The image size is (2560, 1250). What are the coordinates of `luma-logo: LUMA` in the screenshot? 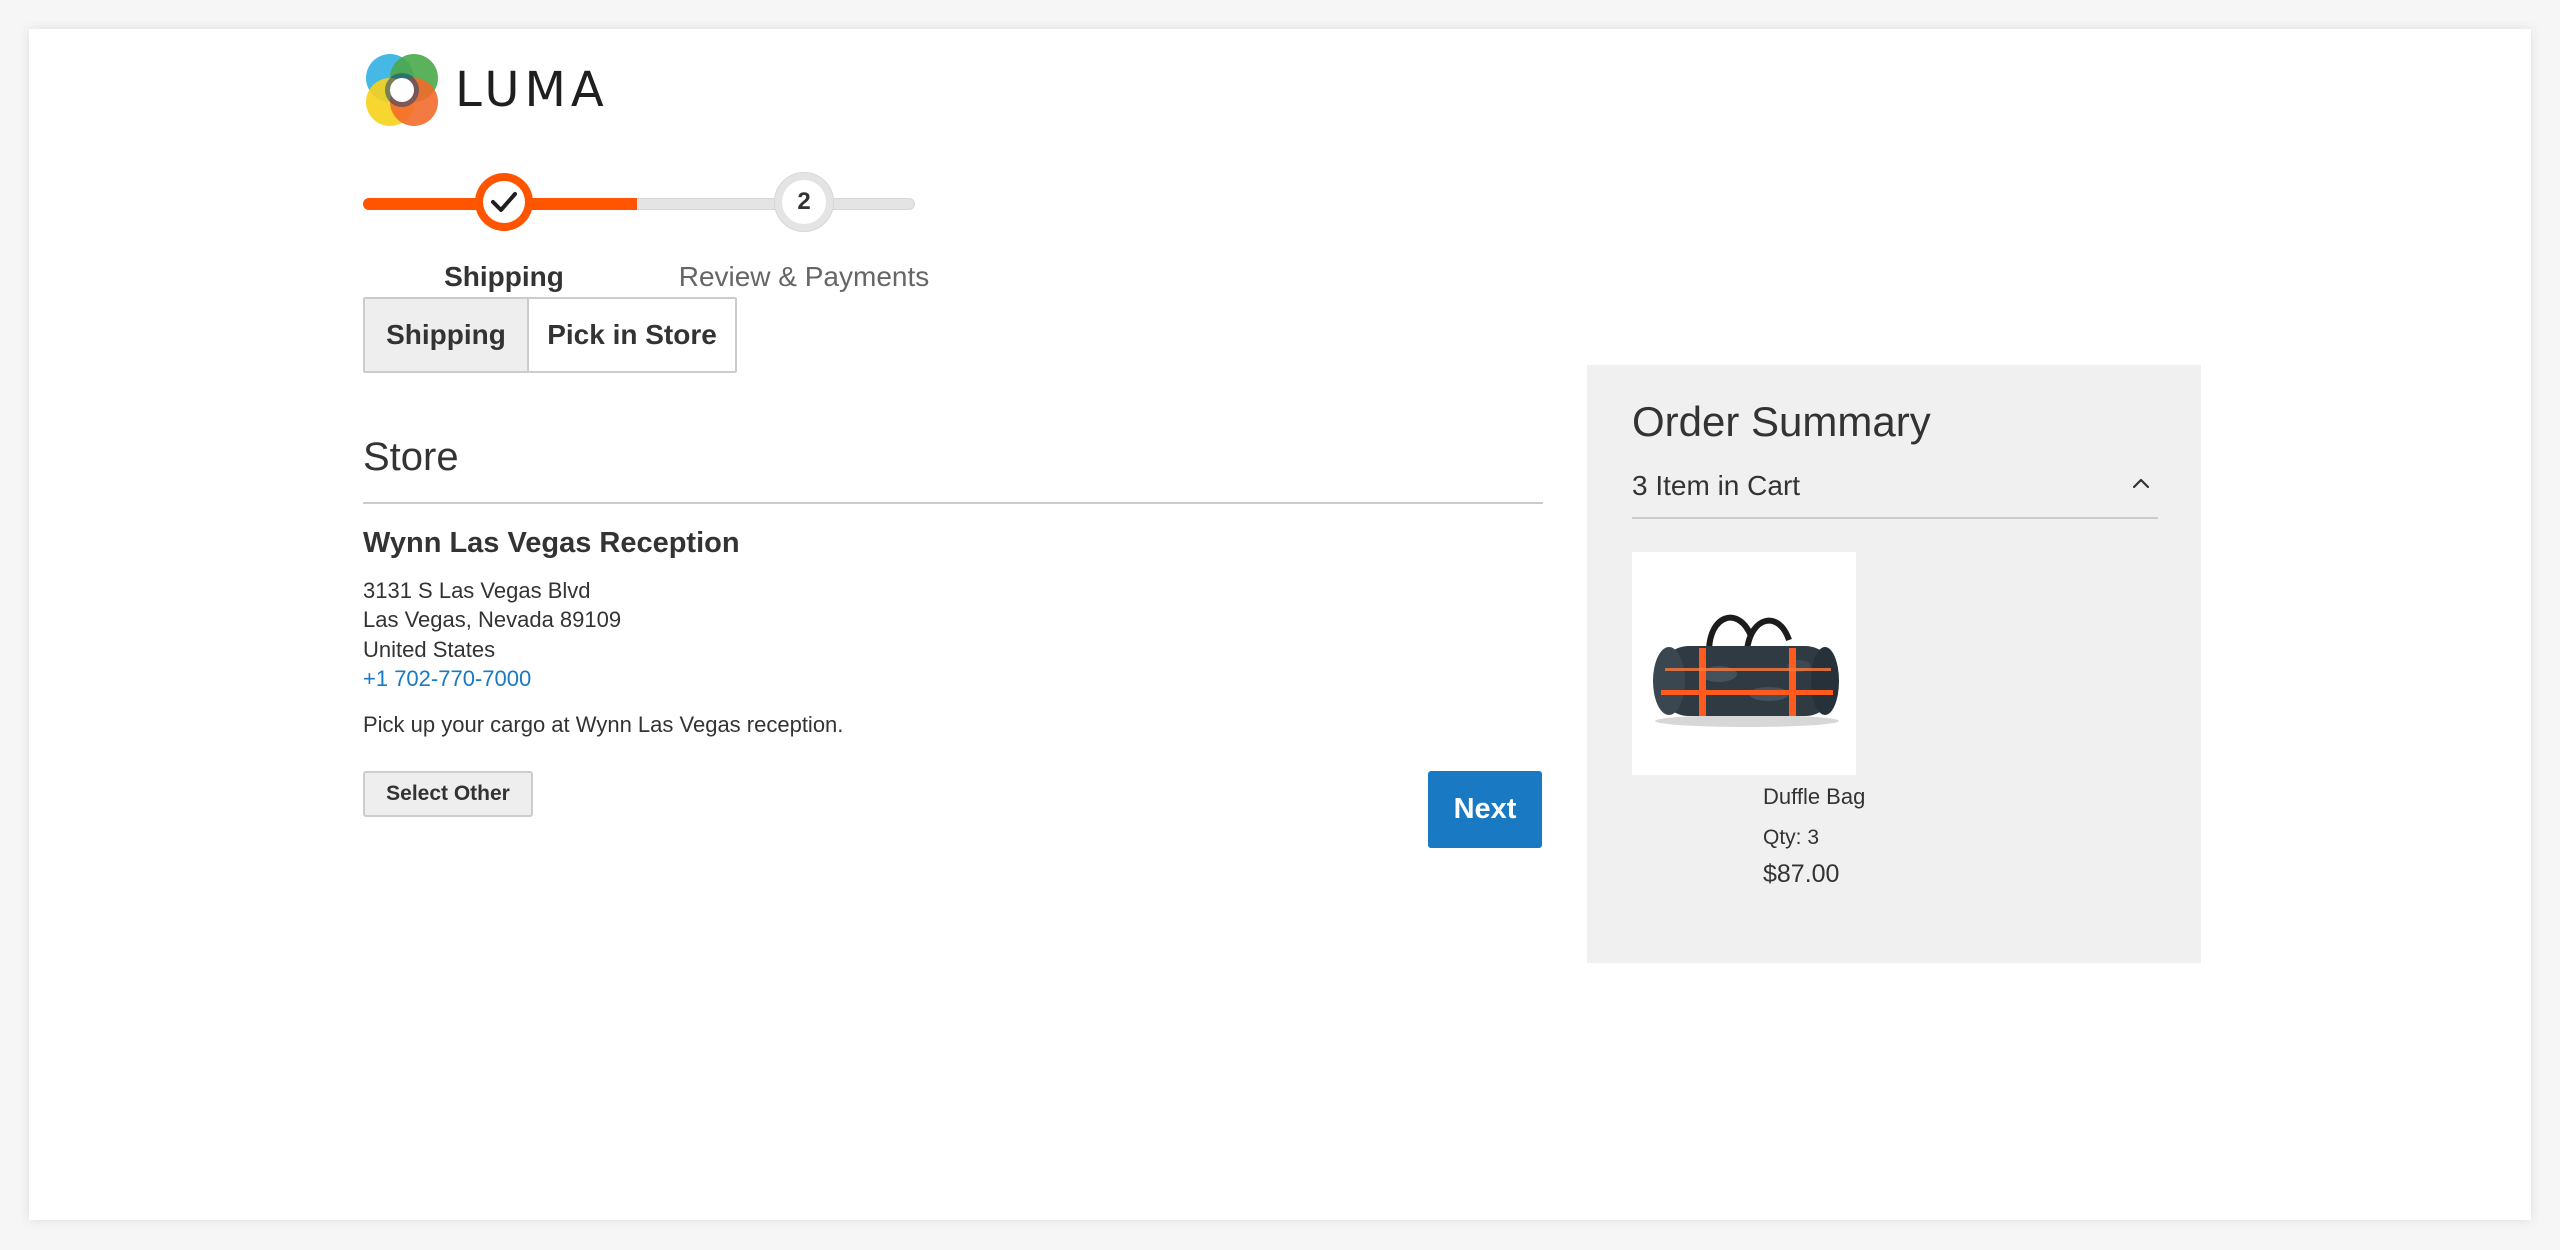 It's located at (486, 90).